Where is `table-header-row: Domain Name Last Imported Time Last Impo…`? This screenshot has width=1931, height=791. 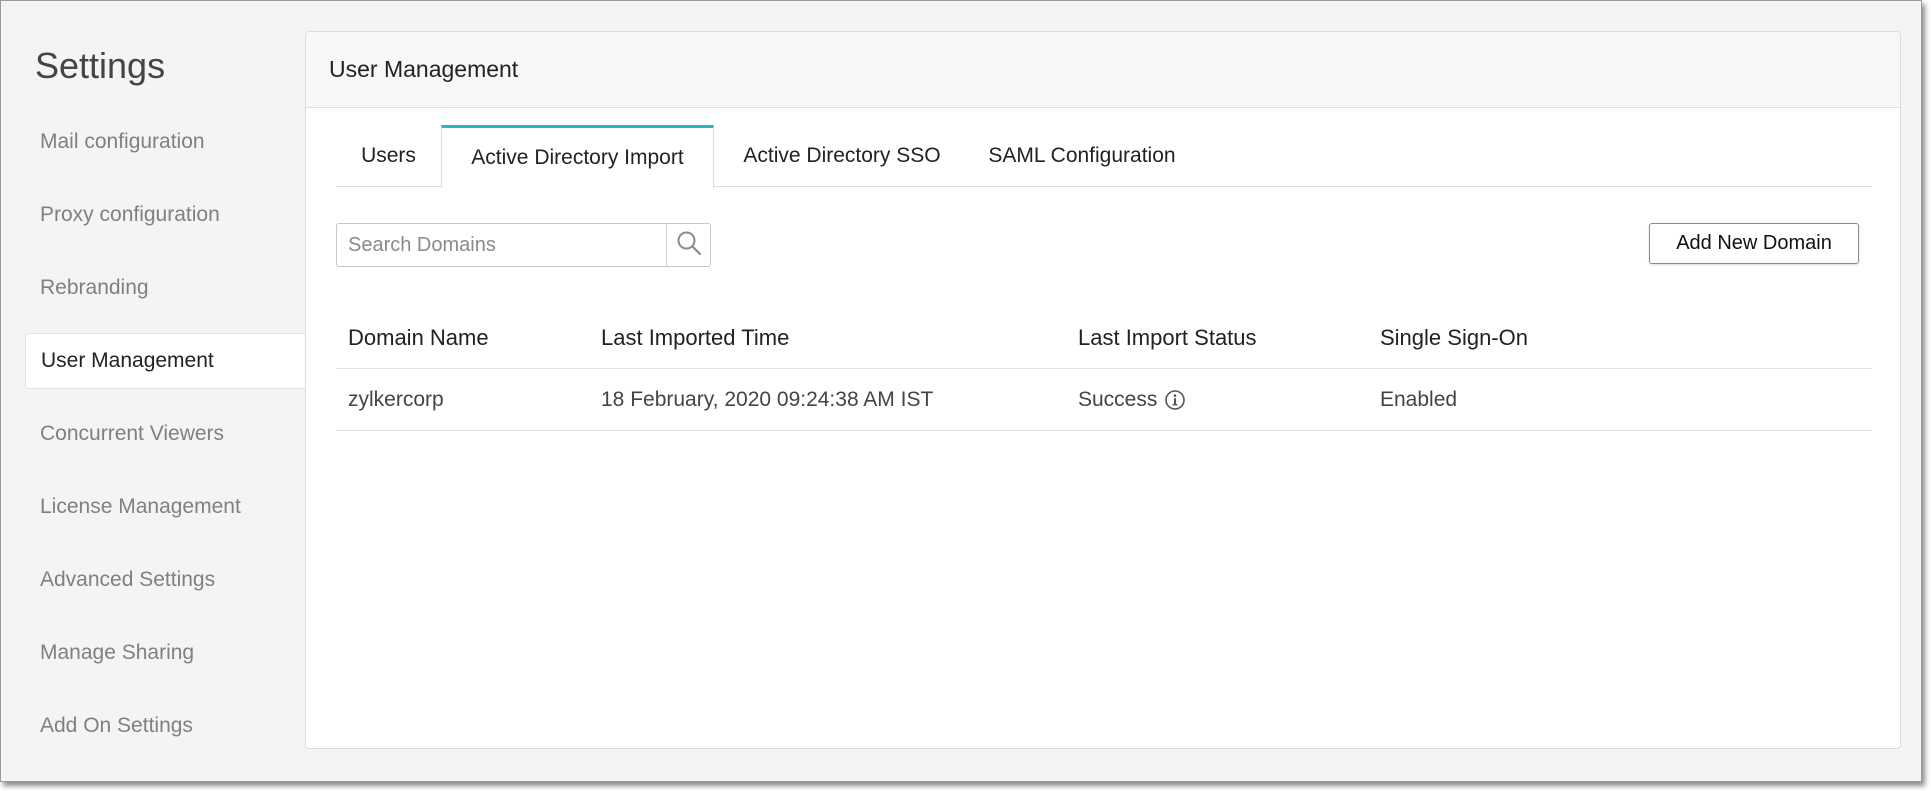
table-header-row: Domain Name Last Imported Time Last Impo… is located at coordinates (1104, 338).